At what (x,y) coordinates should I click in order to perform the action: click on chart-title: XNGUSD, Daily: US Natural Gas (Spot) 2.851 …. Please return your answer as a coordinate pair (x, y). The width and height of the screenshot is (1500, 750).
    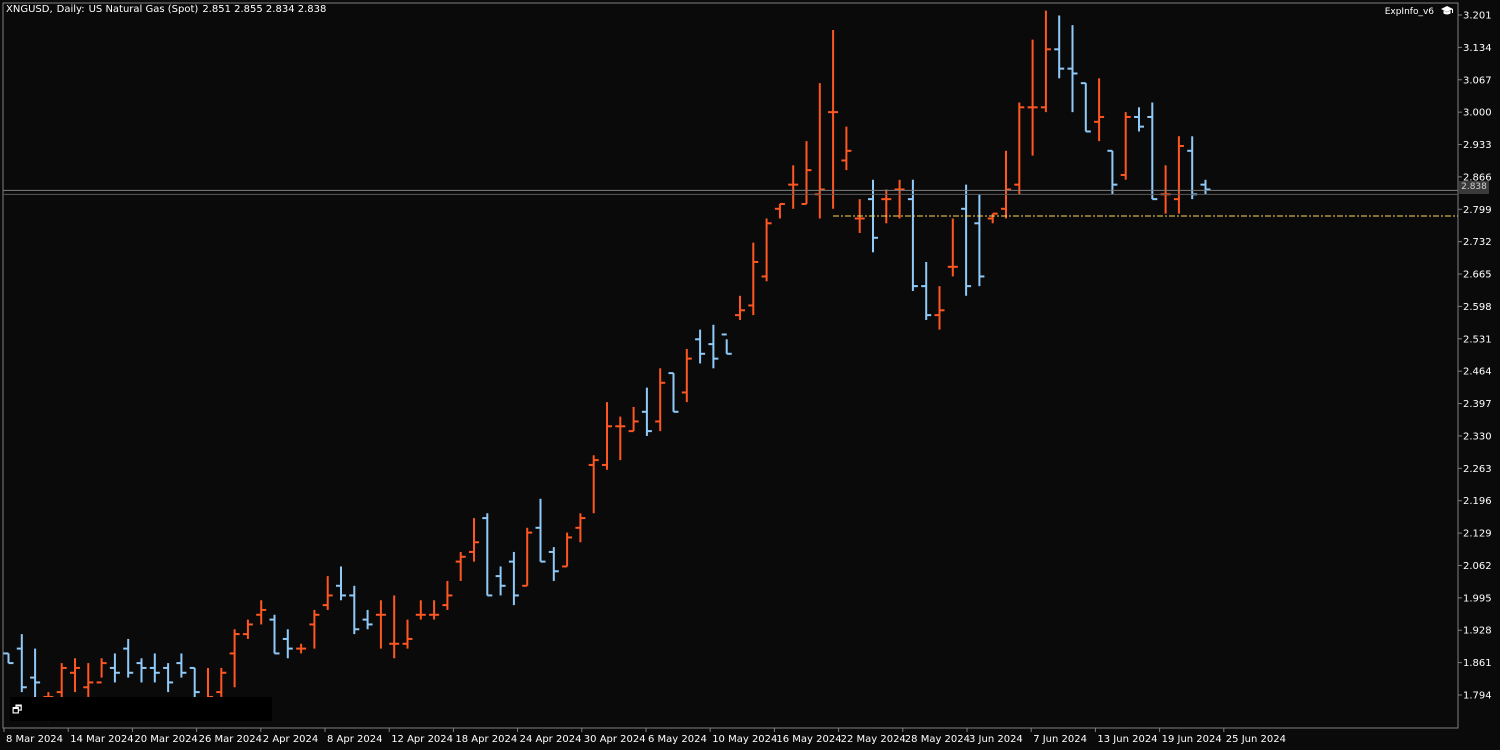
    Looking at the image, I should click on (168, 9).